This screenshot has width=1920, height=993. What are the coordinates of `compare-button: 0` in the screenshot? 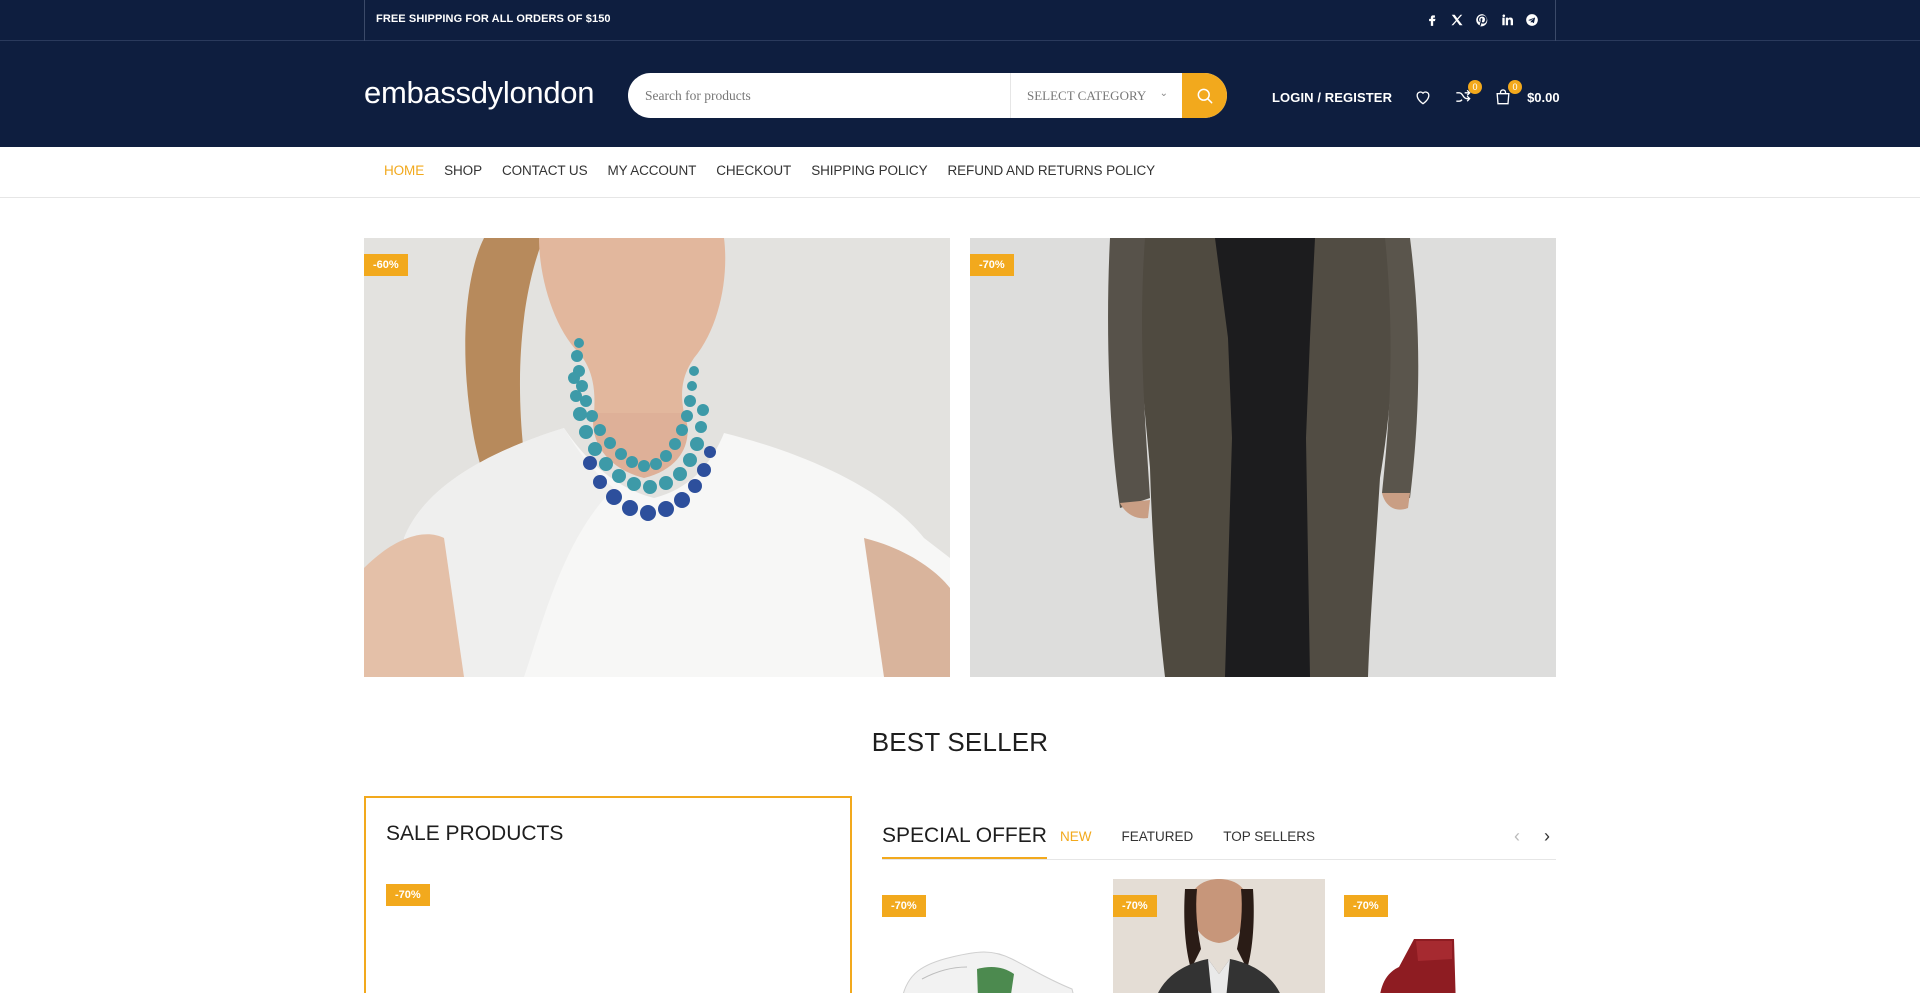 It's located at (1467, 94).